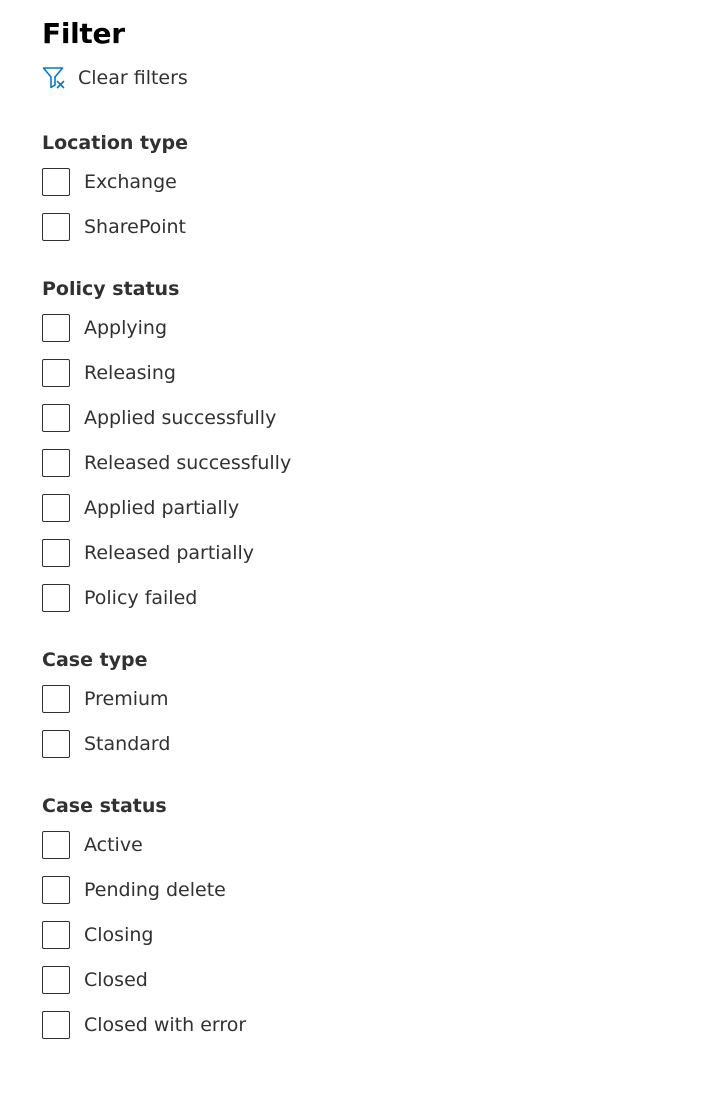 The width and height of the screenshot is (716, 1094). What do you see at coordinates (165, 1025) in the screenshot?
I see `checkbox-label: Closed with error` at bounding box center [165, 1025].